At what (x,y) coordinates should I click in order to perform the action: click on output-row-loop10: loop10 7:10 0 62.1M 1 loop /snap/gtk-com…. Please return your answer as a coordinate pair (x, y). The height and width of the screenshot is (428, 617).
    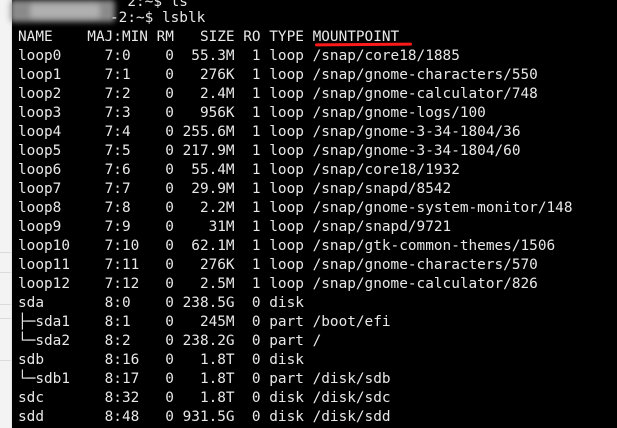
    Looking at the image, I should click on (287, 246).